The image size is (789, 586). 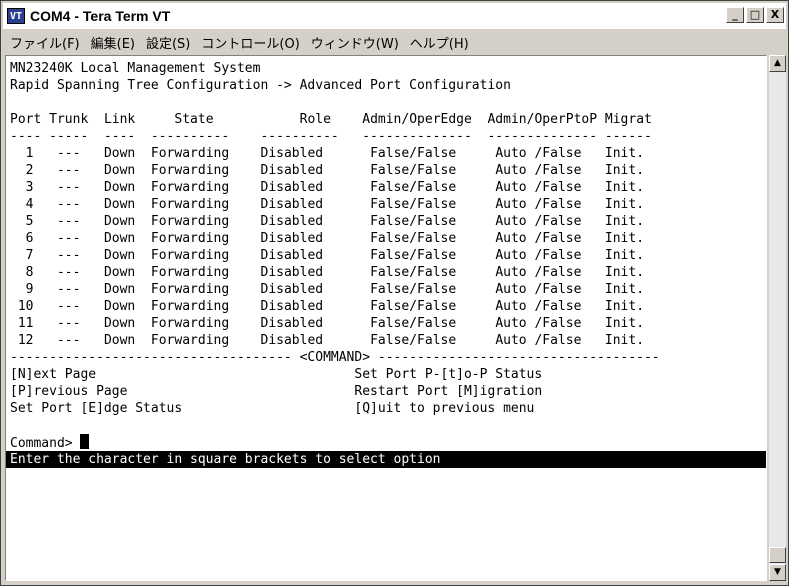 What do you see at coordinates (777, 572) in the screenshot?
I see `scroll-down-icon: ▼` at bounding box center [777, 572].